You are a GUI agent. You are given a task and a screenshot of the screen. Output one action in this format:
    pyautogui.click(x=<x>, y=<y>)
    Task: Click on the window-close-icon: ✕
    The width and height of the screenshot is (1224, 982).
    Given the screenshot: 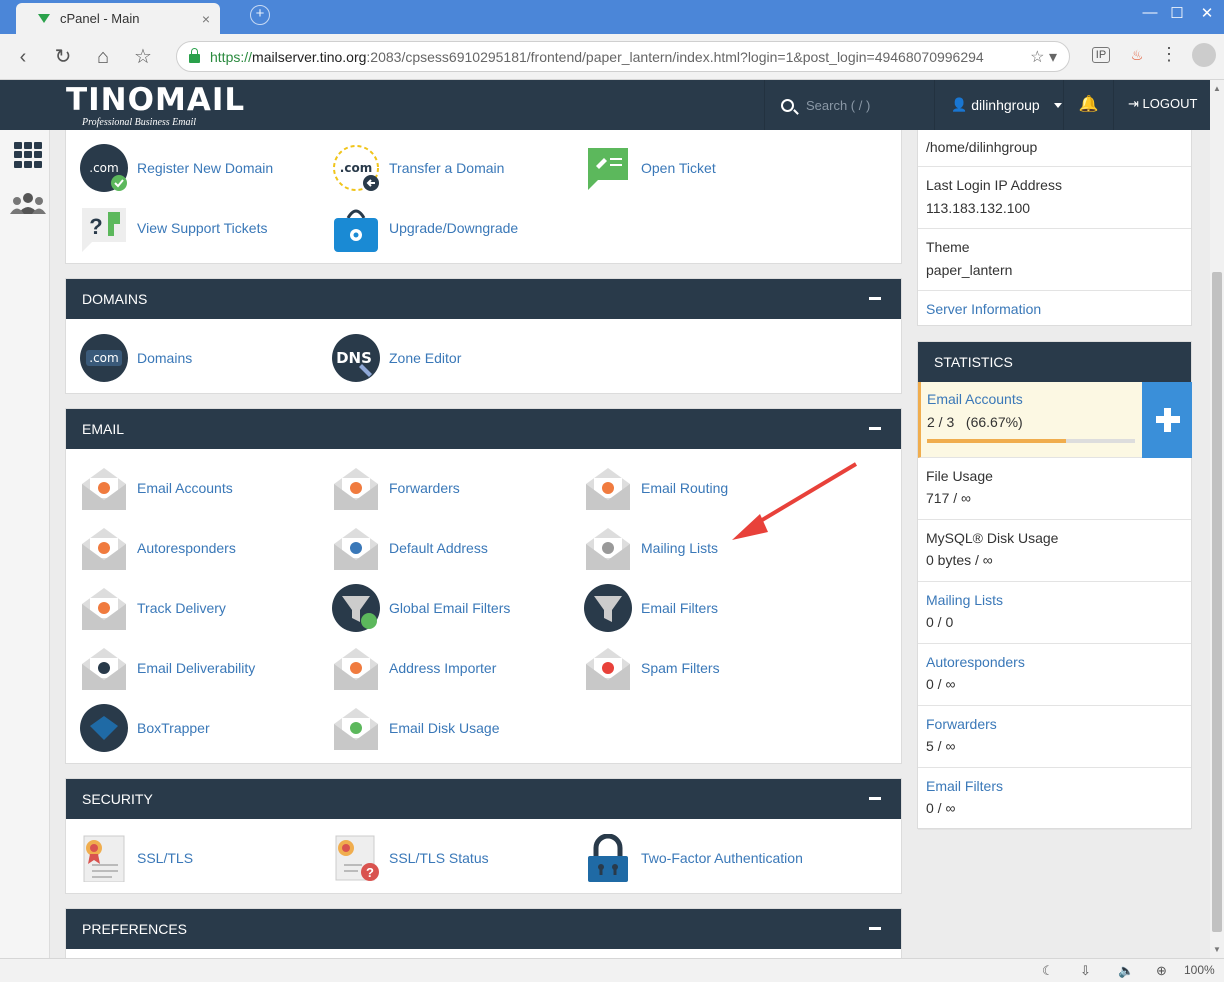 What is the action you would take?
    pyautogui.click(x=1207, y=13)
    